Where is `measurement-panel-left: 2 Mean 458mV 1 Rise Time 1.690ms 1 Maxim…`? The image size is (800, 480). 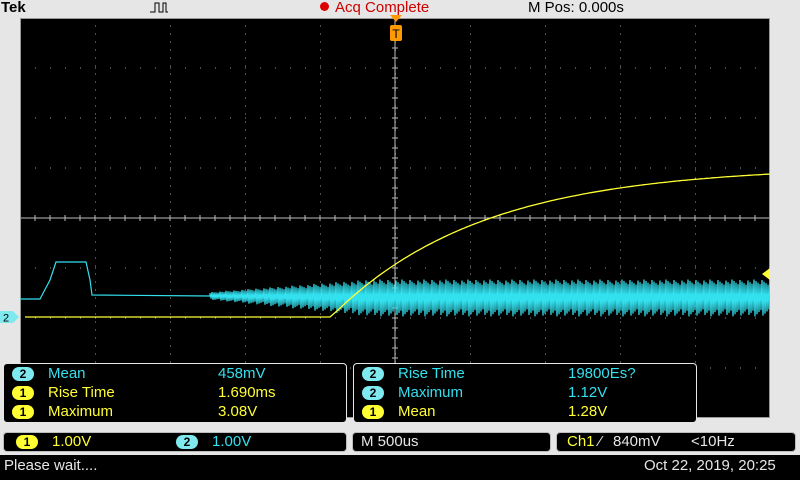 measurement-panel-left: 2 Mean 458mV 1 Rise Time 1.690ms 1 Maxim… is located at coordinates (175, 393).